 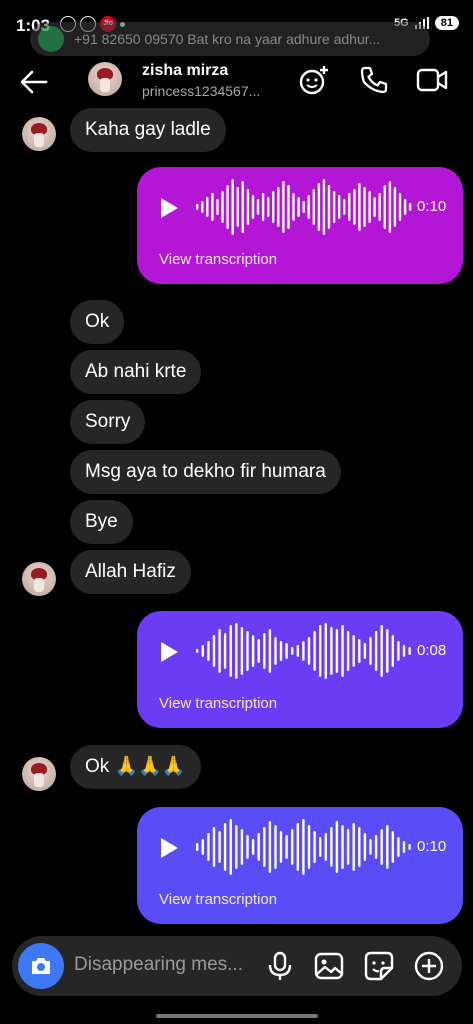 What do you see at coordinates (135, 767) in the screenshot?
I see `message-bubble: Ok 🙏🙏🙏` at bounding box center [135, 767].